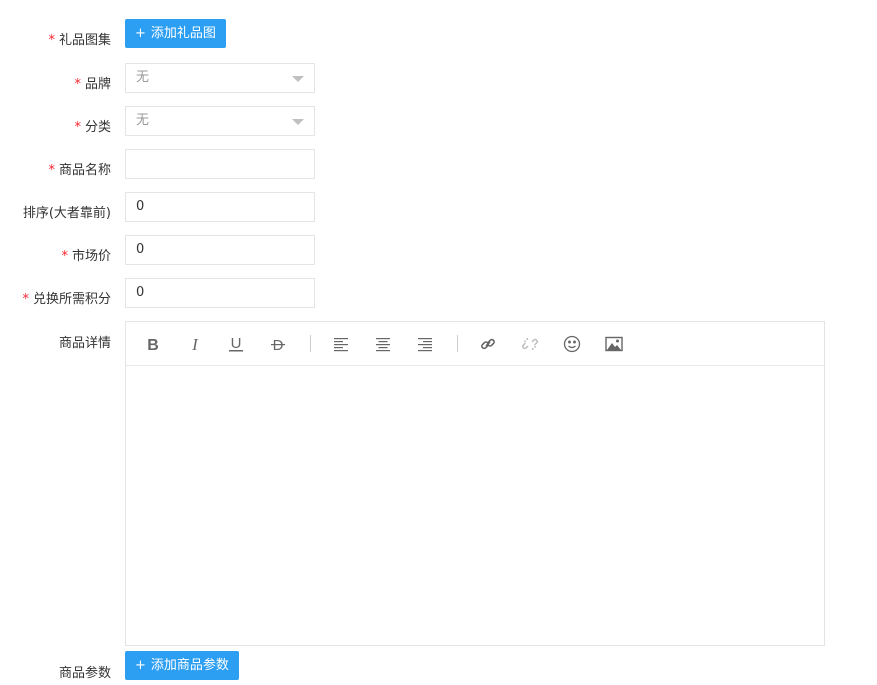 This screenshot has height=685, width=877. What do you see at coordinates (84, 343) in the screenshot?
I see `details-label: 商品详情` at bounding box center [84, 343].